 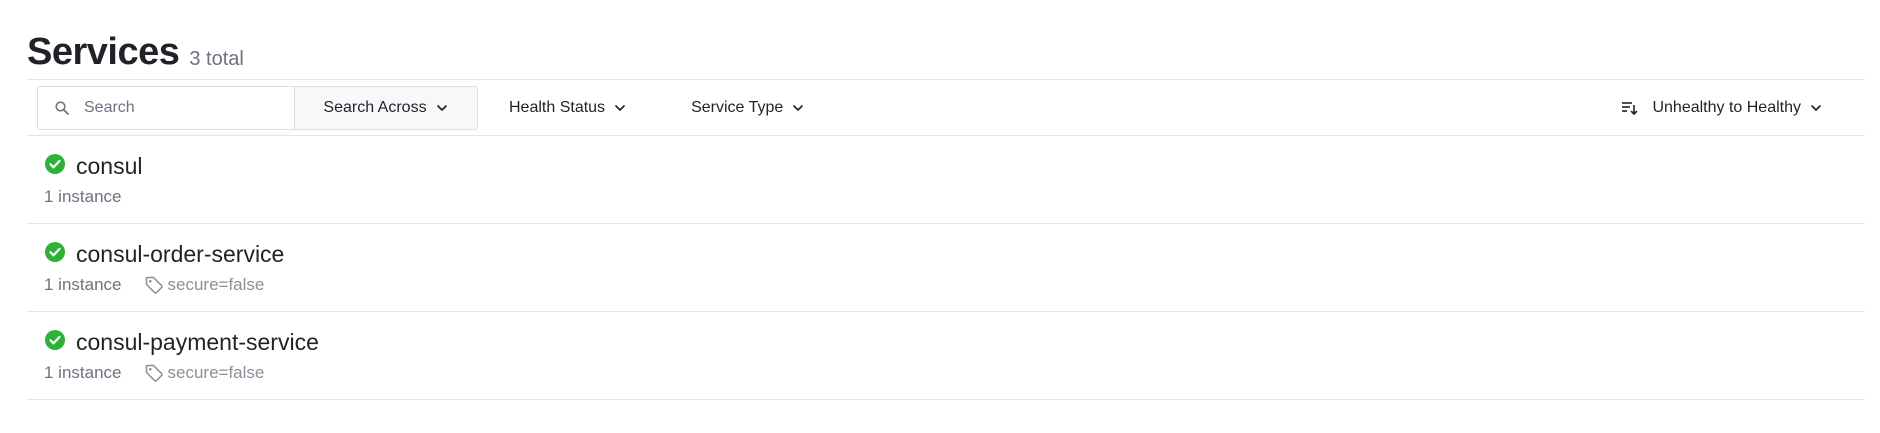 What do you see at coordinates (954, 254) in the screenshot?
I see `service-header: consul-order-service` at bounding box center [954, 254].